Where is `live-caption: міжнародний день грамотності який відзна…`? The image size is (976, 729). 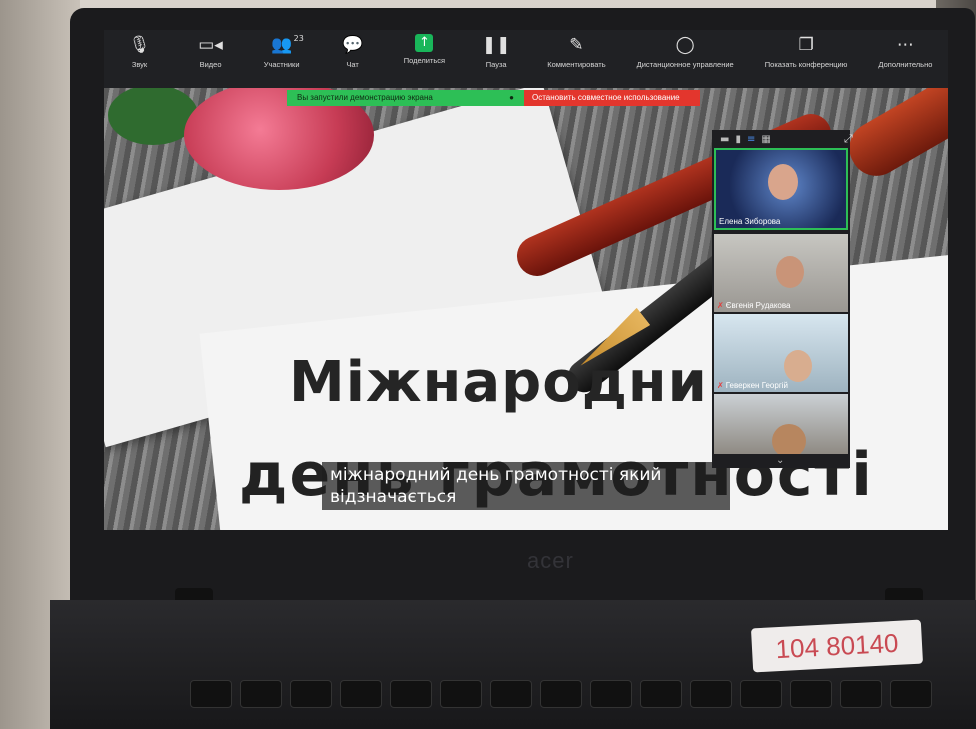
live-caption: міжнародний день грамотності який відзна… is located at coordinates (526, 486).